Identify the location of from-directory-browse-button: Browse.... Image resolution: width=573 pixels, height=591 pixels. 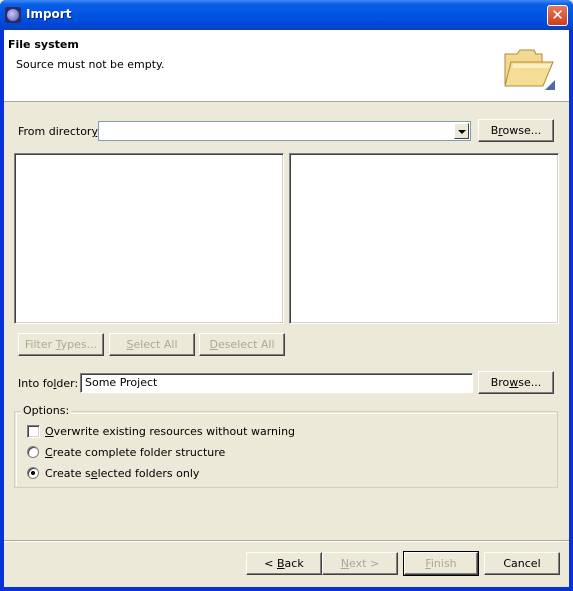
(516, 130).